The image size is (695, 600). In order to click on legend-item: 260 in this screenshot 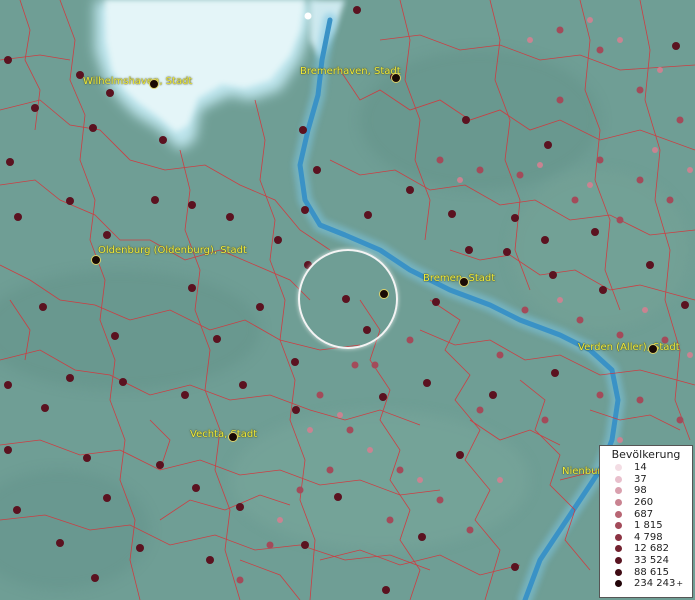, I will do `click(646, 503)`.